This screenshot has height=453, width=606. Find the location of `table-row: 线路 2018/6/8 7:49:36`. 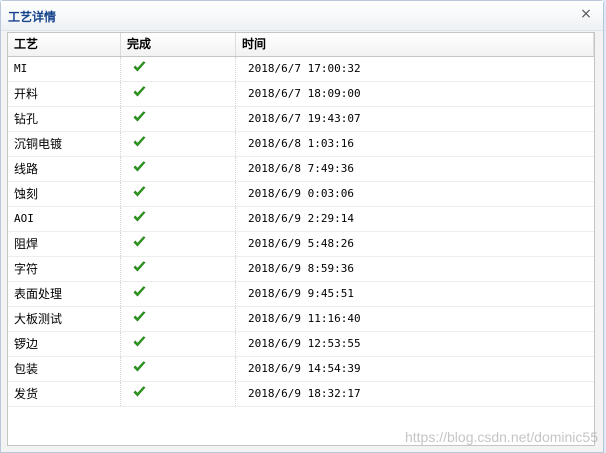

table-row: 线路 2018/6/8 7:49:36 is located at coordinates (301, 169).